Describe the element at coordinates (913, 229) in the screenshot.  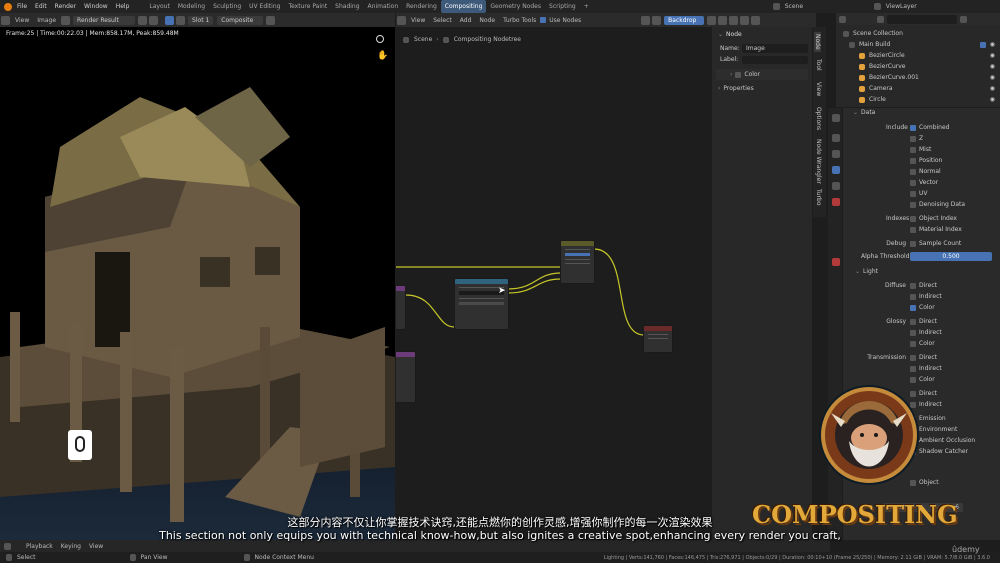
I see `pass-material-index-checkbox` at that location.